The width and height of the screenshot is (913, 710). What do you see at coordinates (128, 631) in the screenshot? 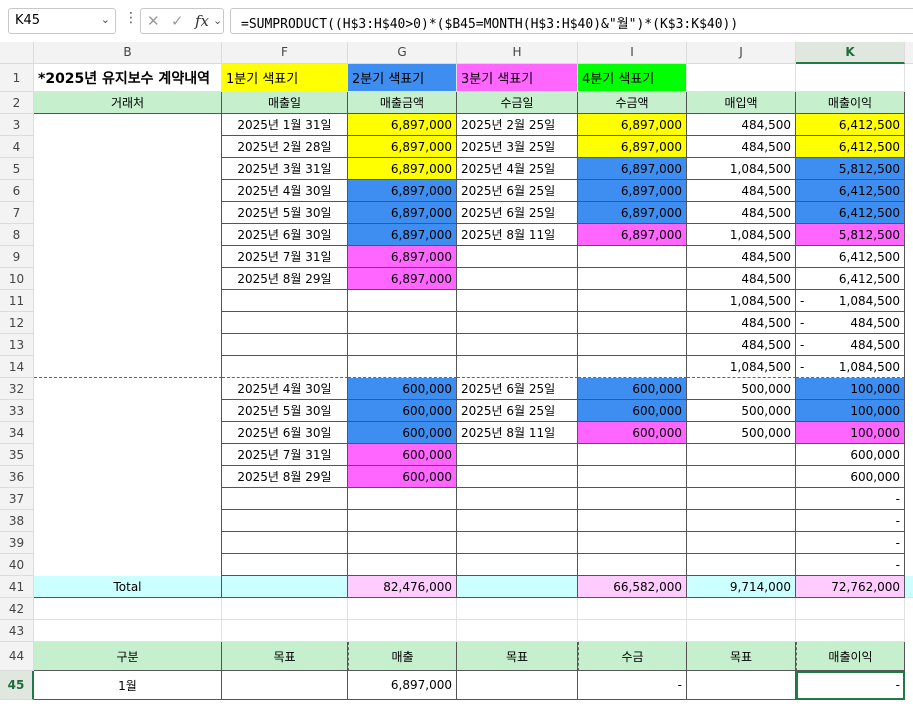
I see `cell-b` at bounding box center [128, 631].